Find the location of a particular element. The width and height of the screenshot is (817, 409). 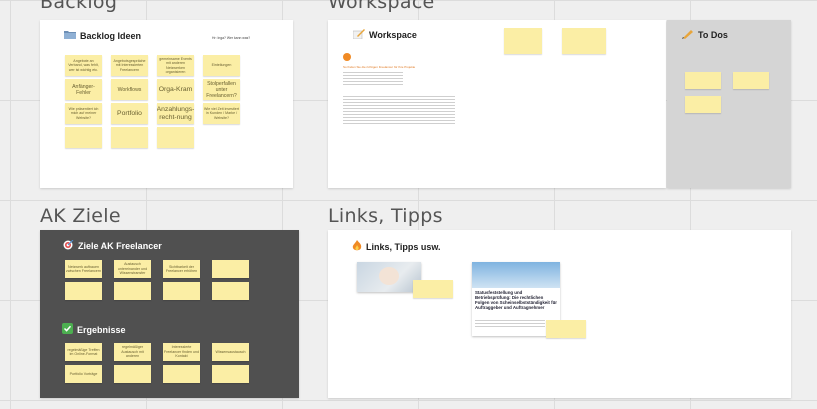

frame-title-workspace: Workspace is located at coordinates (381, 6).